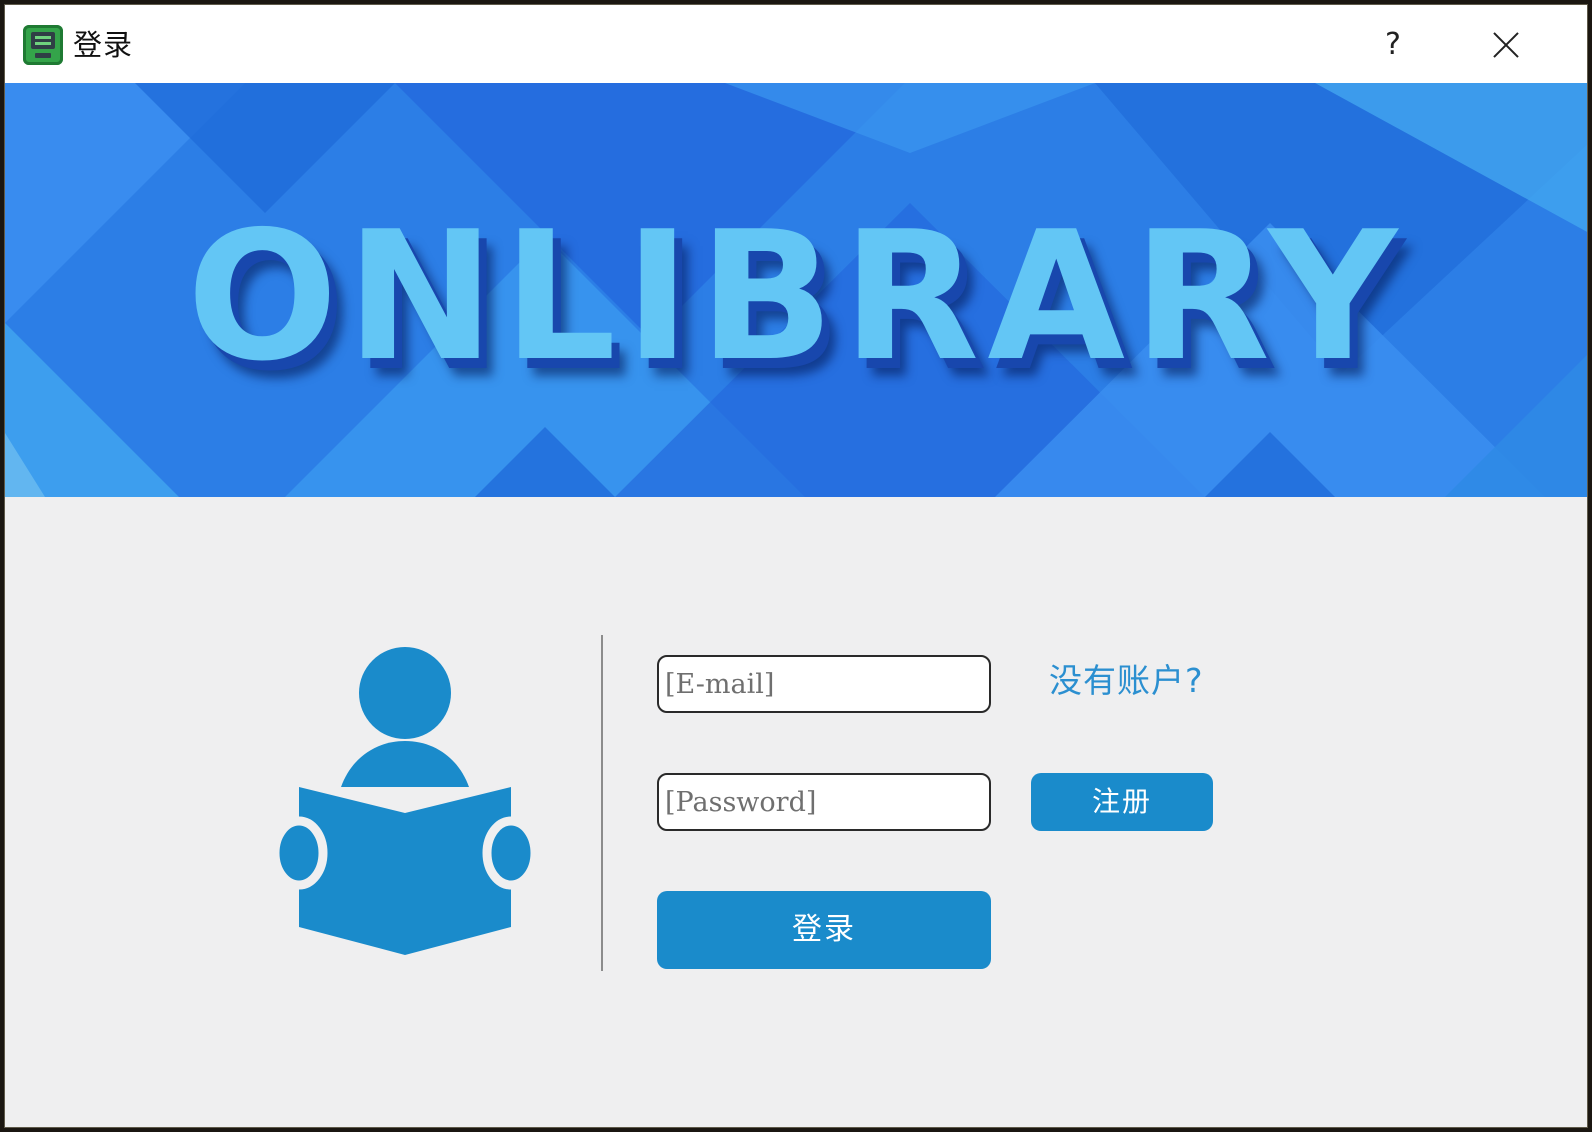 The height and width of the screenshot is (1132, 1592). Describe the element at coordinates (43, 45) in the screenshot. I see `app-icon` at that location.